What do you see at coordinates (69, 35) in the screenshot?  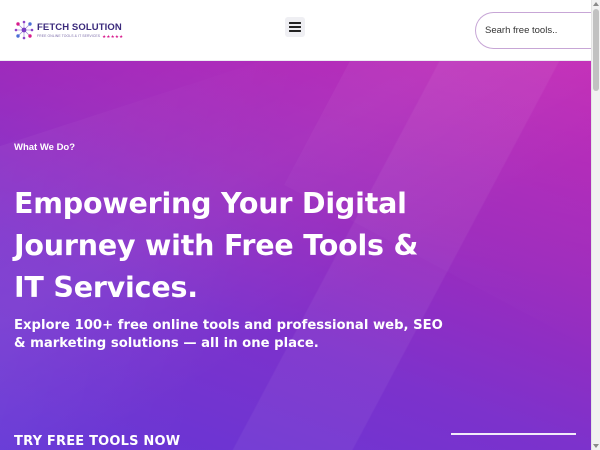 I see `logo-tagline: FREE ONLINE TOOLS & IT SERVICES` at bounding box center [69, 35].